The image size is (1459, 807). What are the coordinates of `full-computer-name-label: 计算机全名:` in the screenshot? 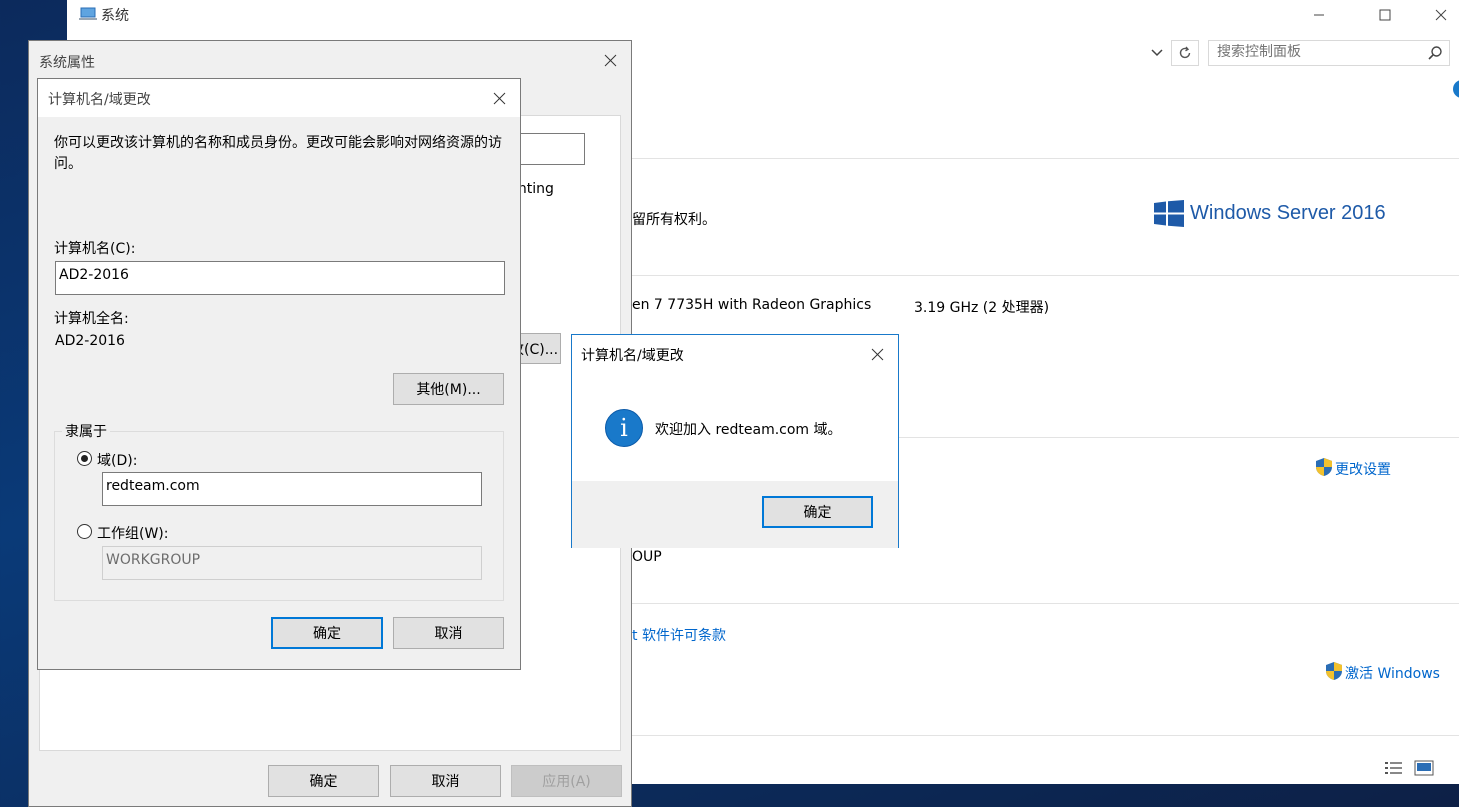 It's located at (91, 319).